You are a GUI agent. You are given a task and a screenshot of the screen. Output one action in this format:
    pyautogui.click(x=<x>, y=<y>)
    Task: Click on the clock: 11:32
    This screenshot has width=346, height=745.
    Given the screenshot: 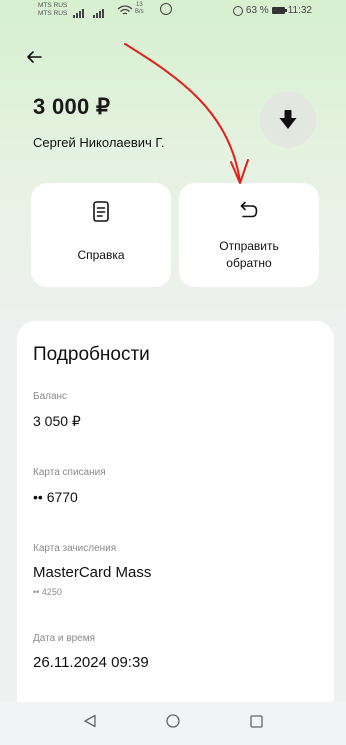 What is the action you would take?
    pyautogui.click(x=299, y=10)
    